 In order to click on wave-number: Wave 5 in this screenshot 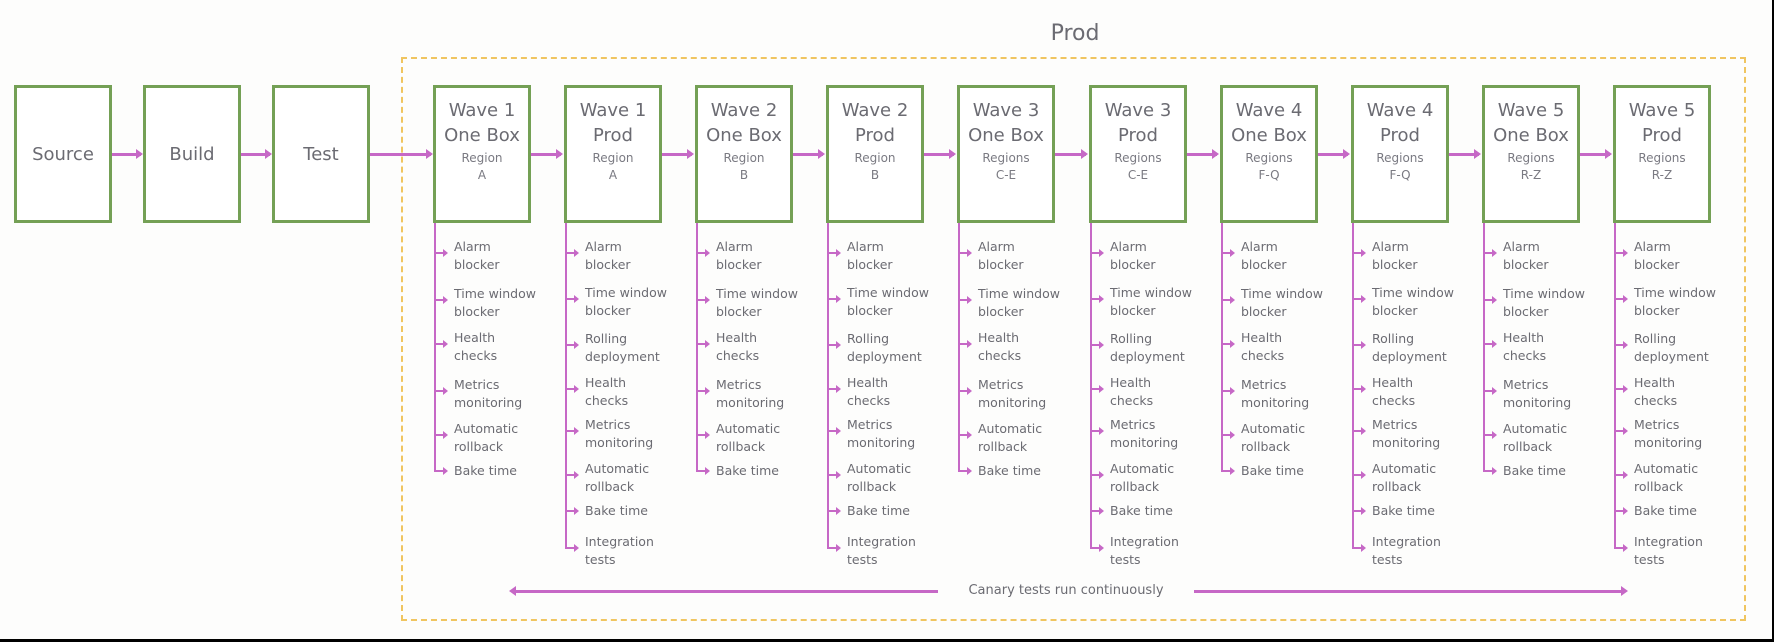, I will do `click(1531, 110)`.